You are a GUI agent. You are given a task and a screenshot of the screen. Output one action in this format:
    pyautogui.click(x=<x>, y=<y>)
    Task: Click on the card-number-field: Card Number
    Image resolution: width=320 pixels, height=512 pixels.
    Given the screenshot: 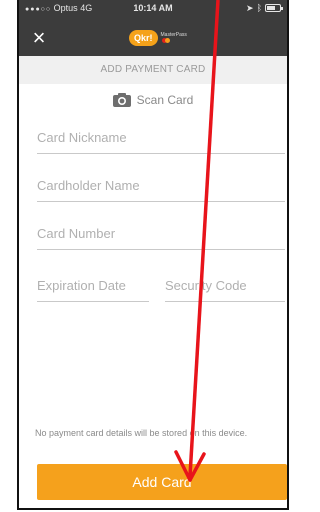 What is the action you would take?
    pyautogui.click(x=161, y=234)
    